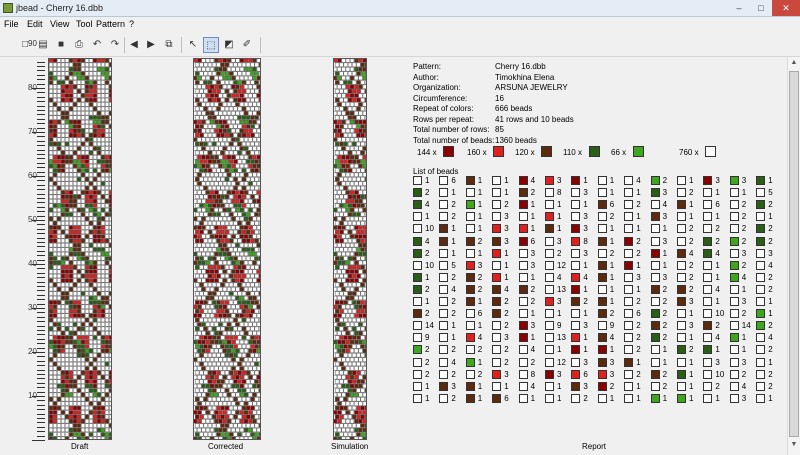 This screenshot has width=800, height=455. What do you see at coordinates (794, 445) in the screenshot?
I see `scroll-down-icon: ▼` at bounding box center [794, 445].